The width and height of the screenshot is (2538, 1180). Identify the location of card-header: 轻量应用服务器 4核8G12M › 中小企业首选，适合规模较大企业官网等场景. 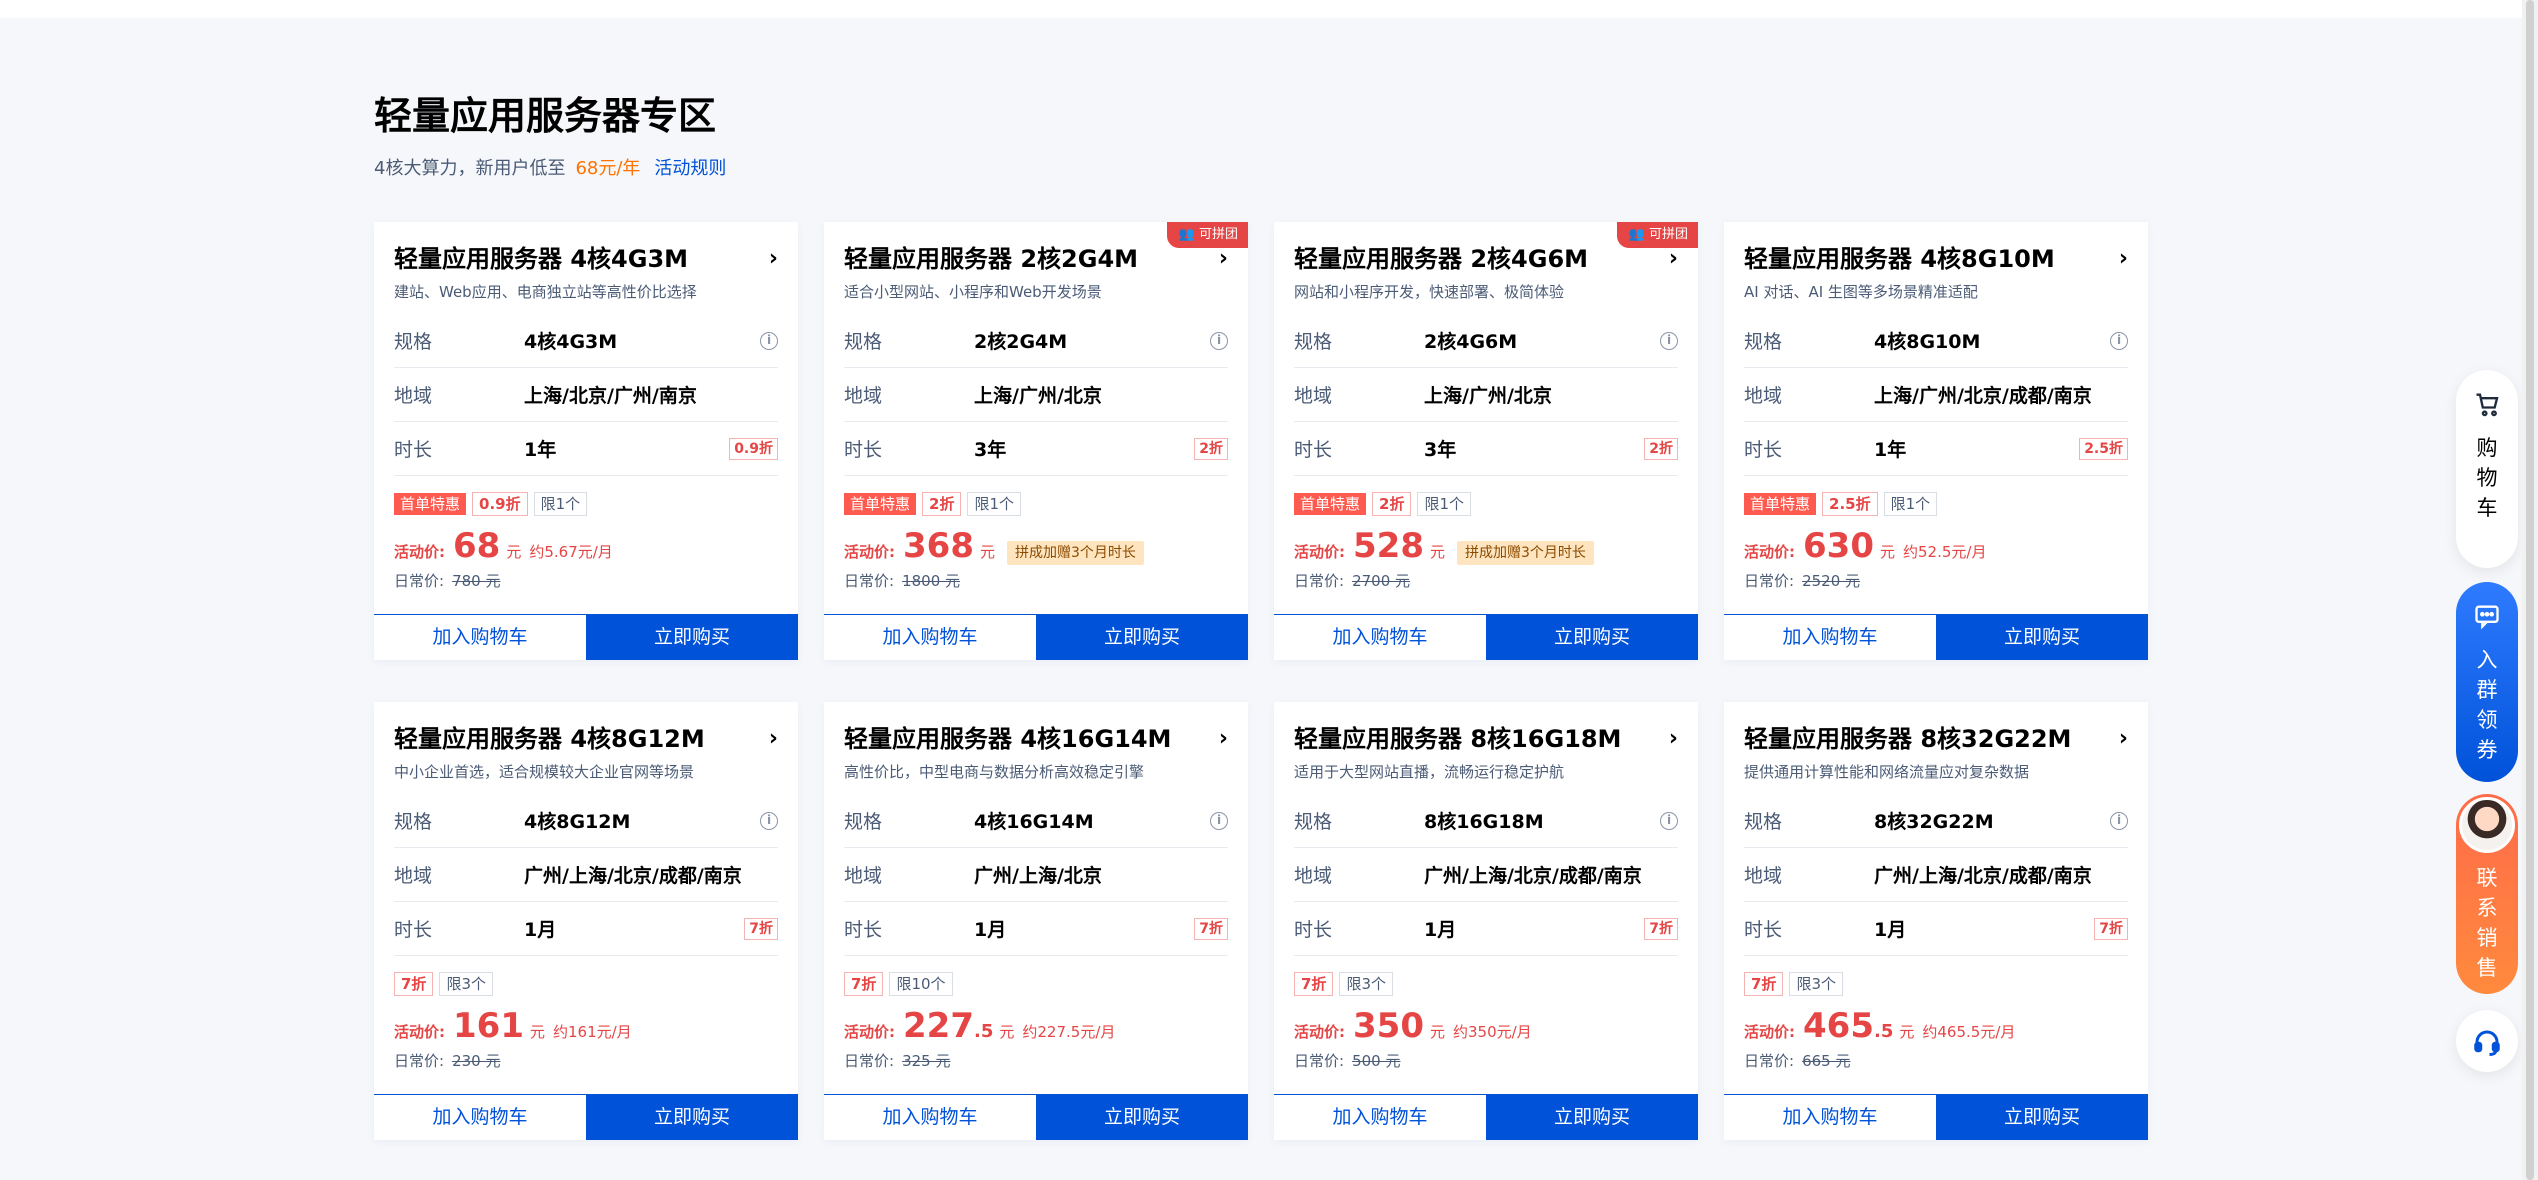
(586, 742).